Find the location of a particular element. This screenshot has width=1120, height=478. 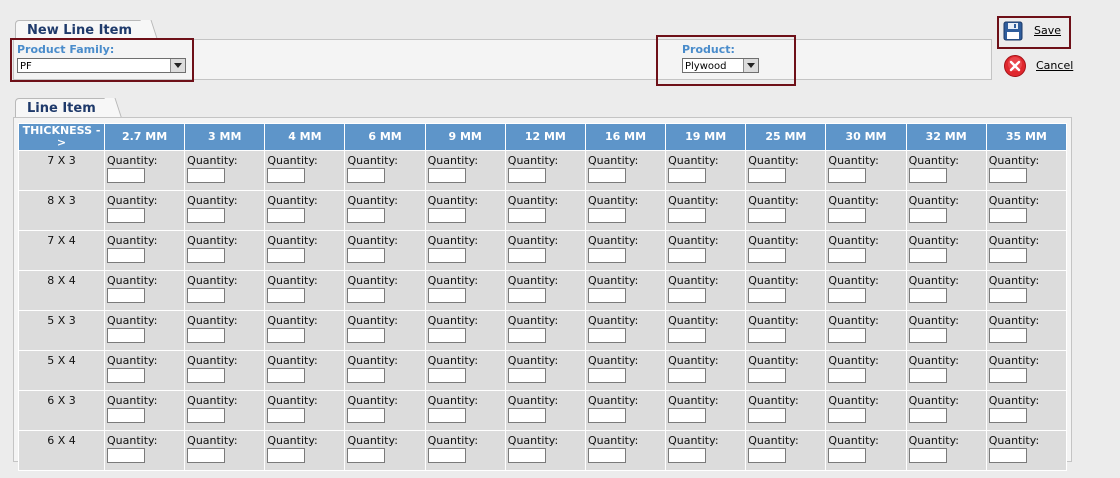

save-button: Save is located at coordinates (1032, 32).